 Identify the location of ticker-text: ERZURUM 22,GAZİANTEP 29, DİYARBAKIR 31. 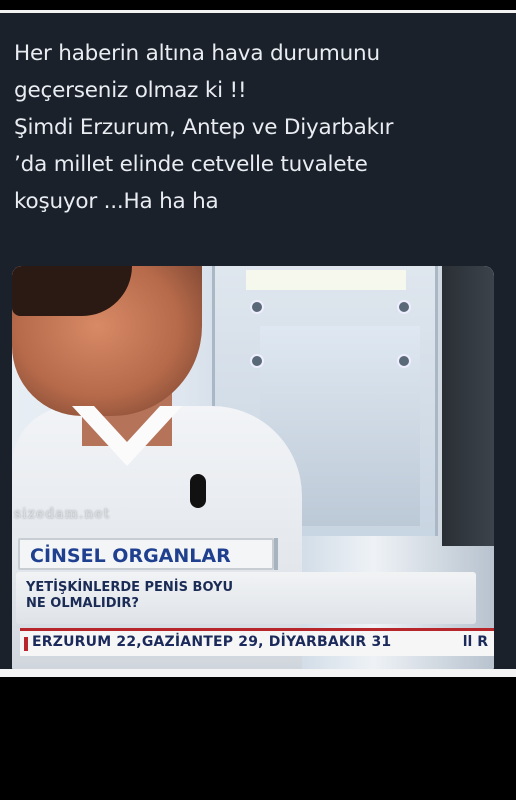
(212, 642).